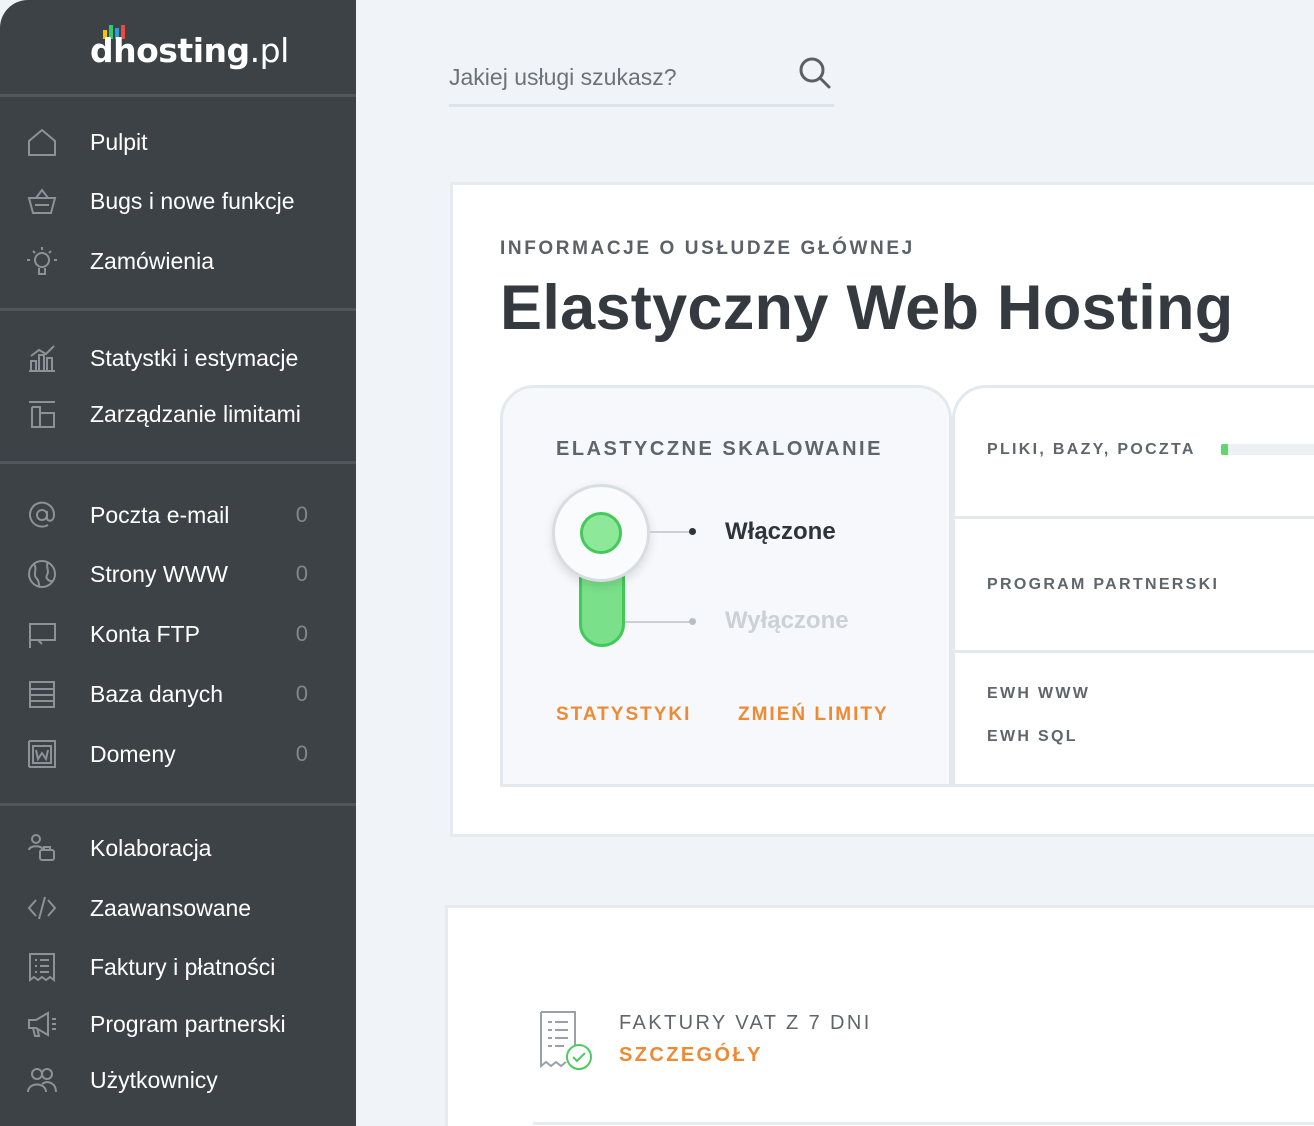  What do you see at coordinates (42, 515) in the screenshot?
I see `at-icon` at bounding box center [42, 515].